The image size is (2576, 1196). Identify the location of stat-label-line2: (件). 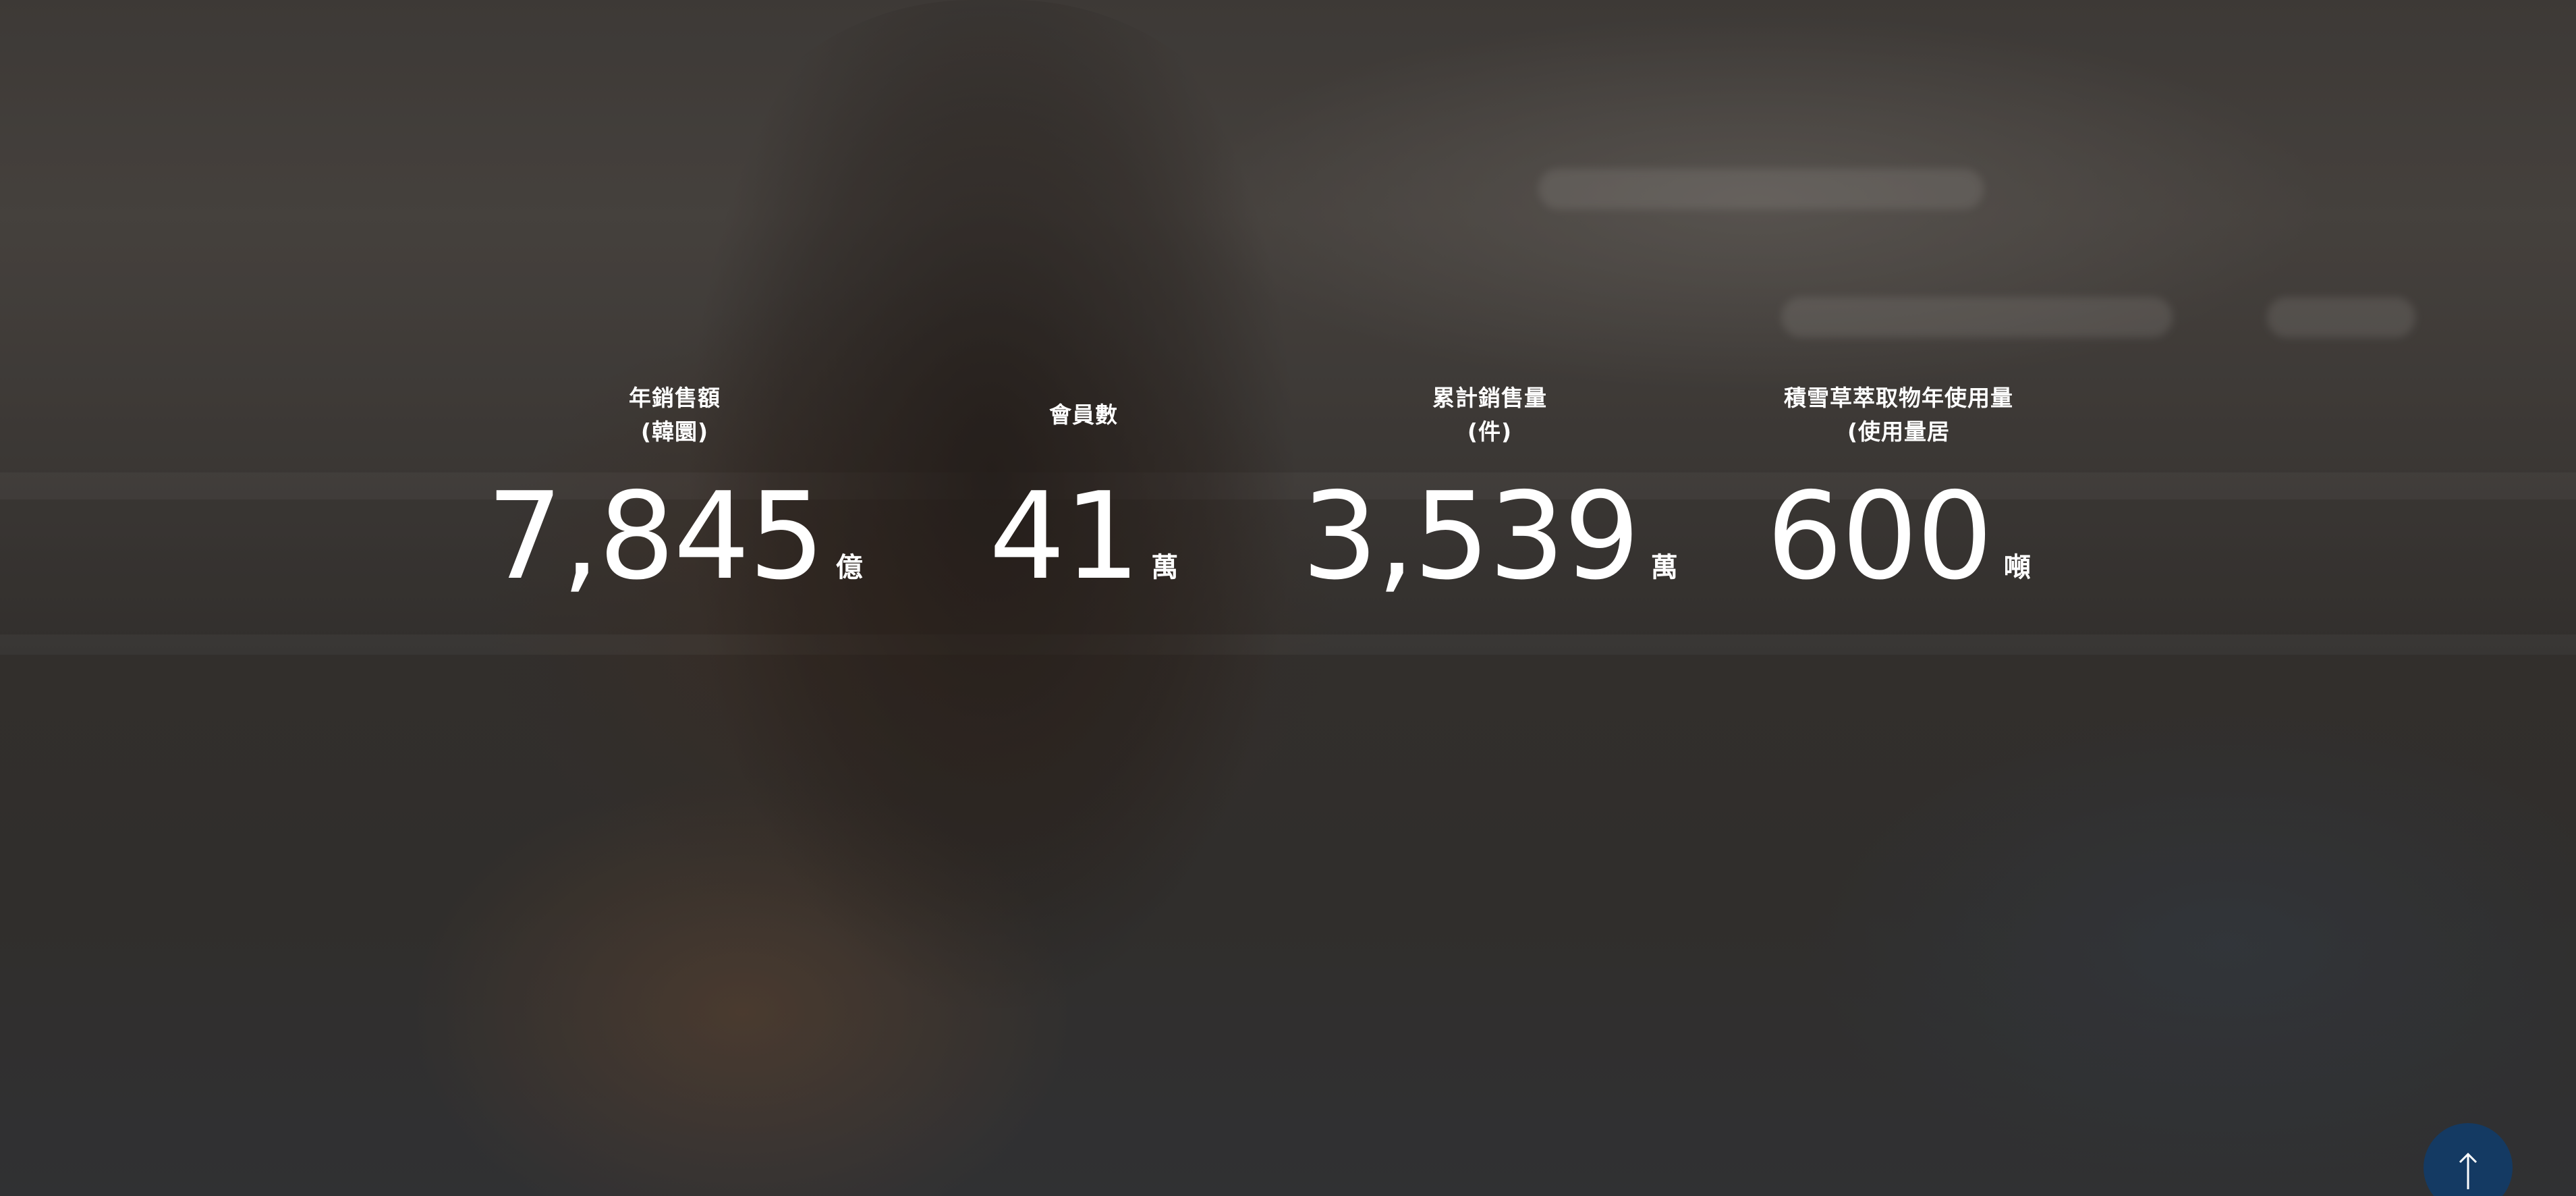
(1490, 431).